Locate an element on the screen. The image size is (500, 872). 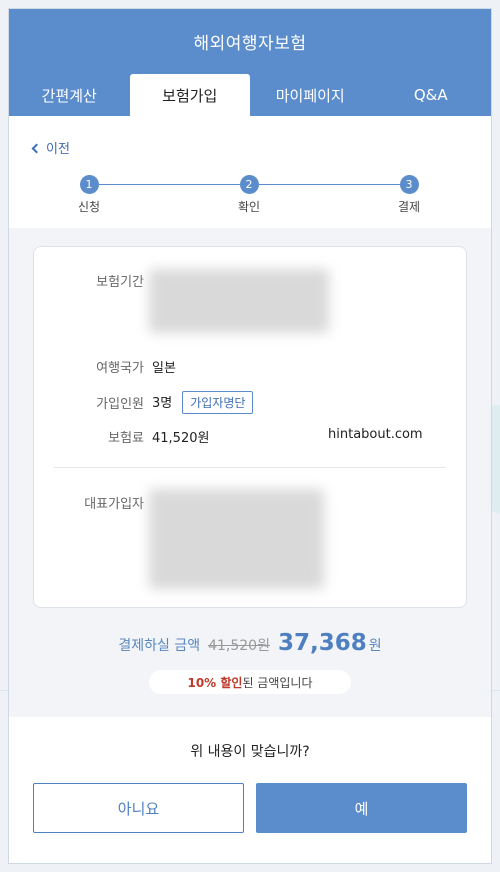
premium-label: 보험료 is located at coordinates (126, 438).